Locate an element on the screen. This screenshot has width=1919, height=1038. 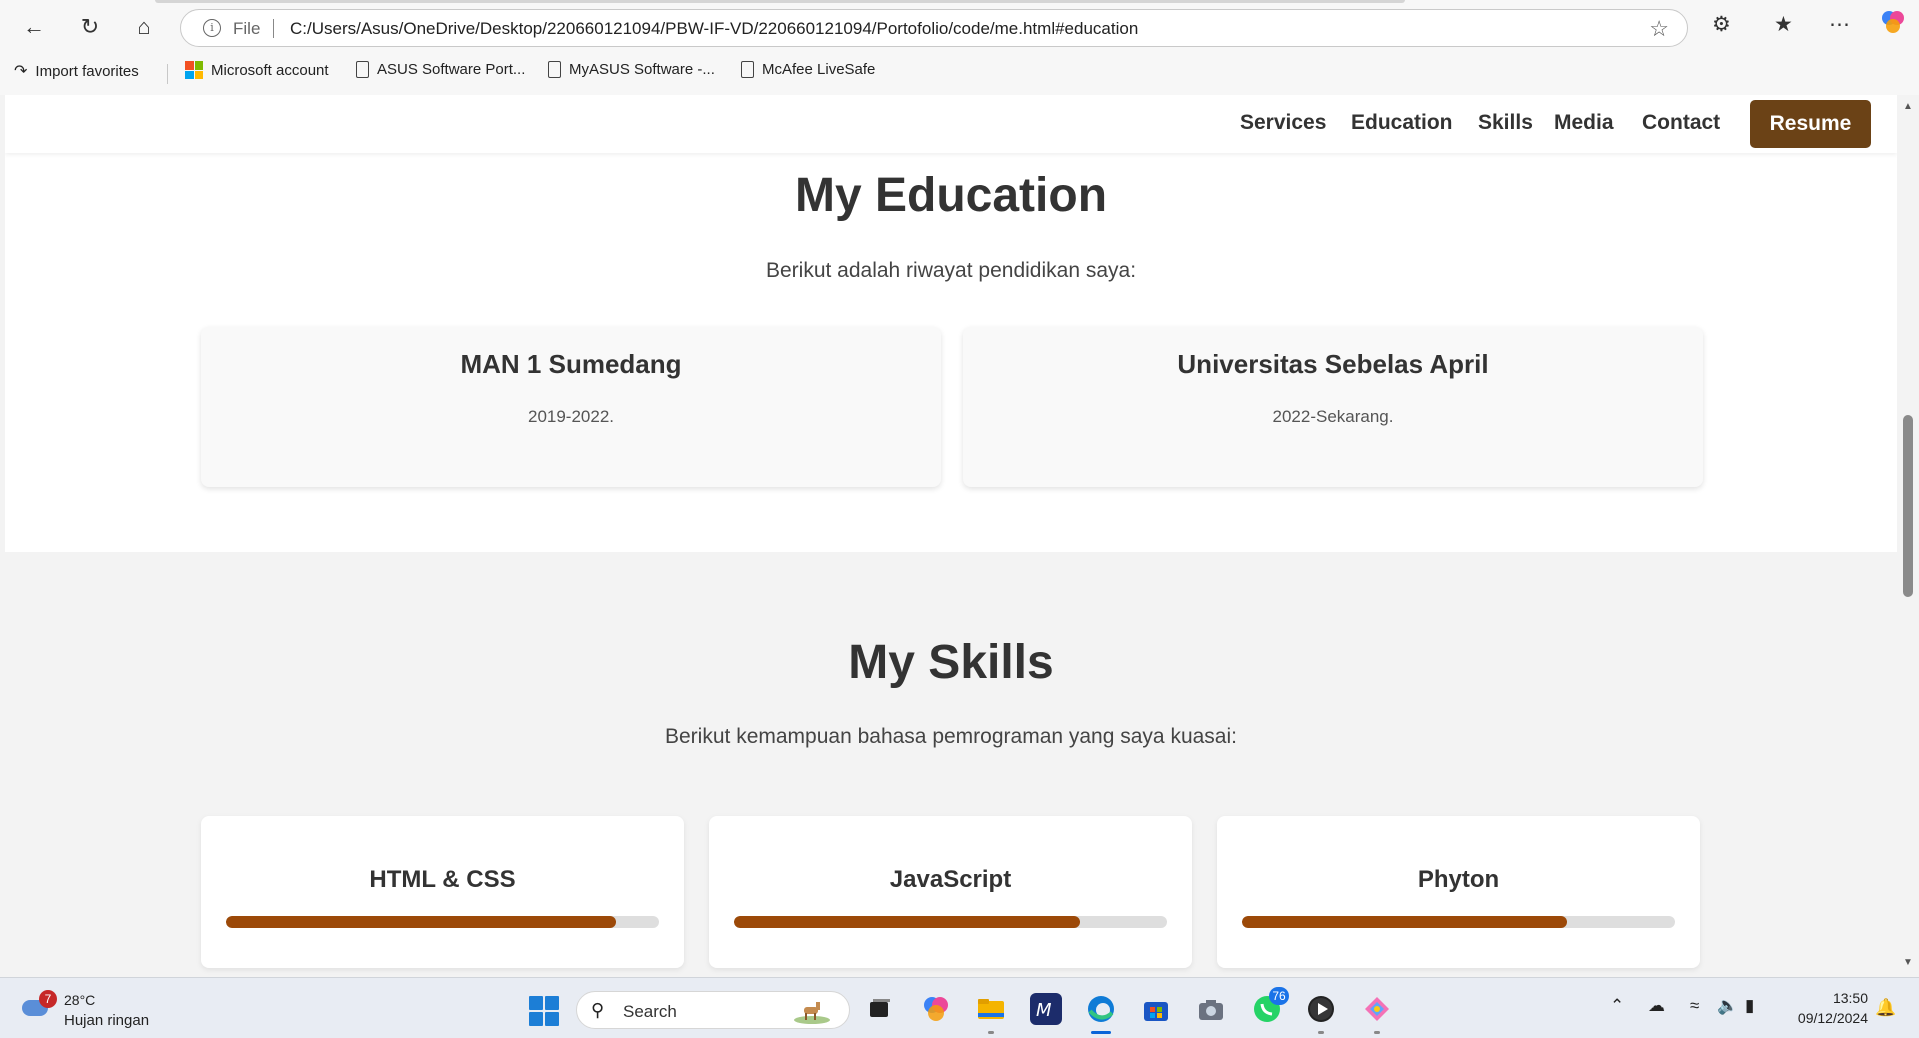
resume-button: Resume is located at coordinates (1810, 124).